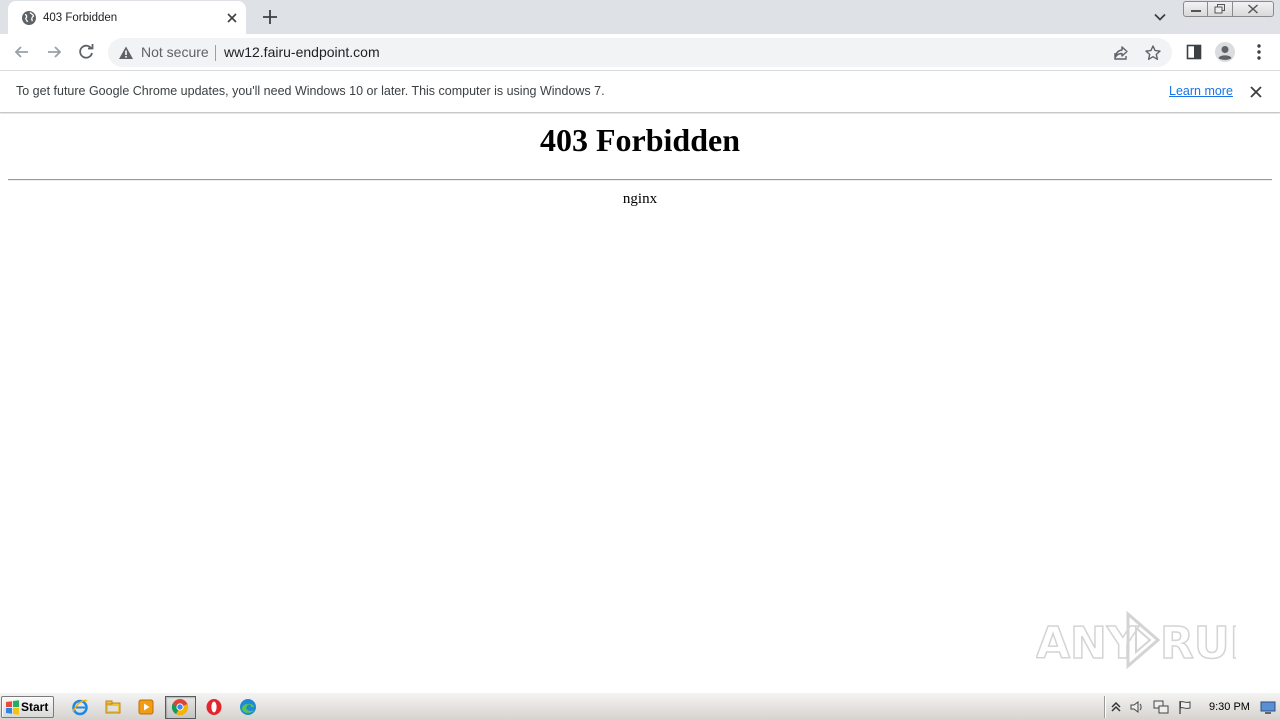  Describe the element at coordinates (248, 707) in the screenshot. I see `edge-icon` at that location.